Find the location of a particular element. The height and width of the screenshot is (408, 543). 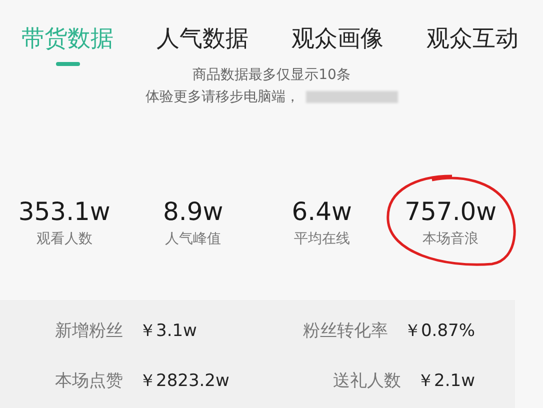

stat-label: 平均在线 is located at coordinates (322, 239).